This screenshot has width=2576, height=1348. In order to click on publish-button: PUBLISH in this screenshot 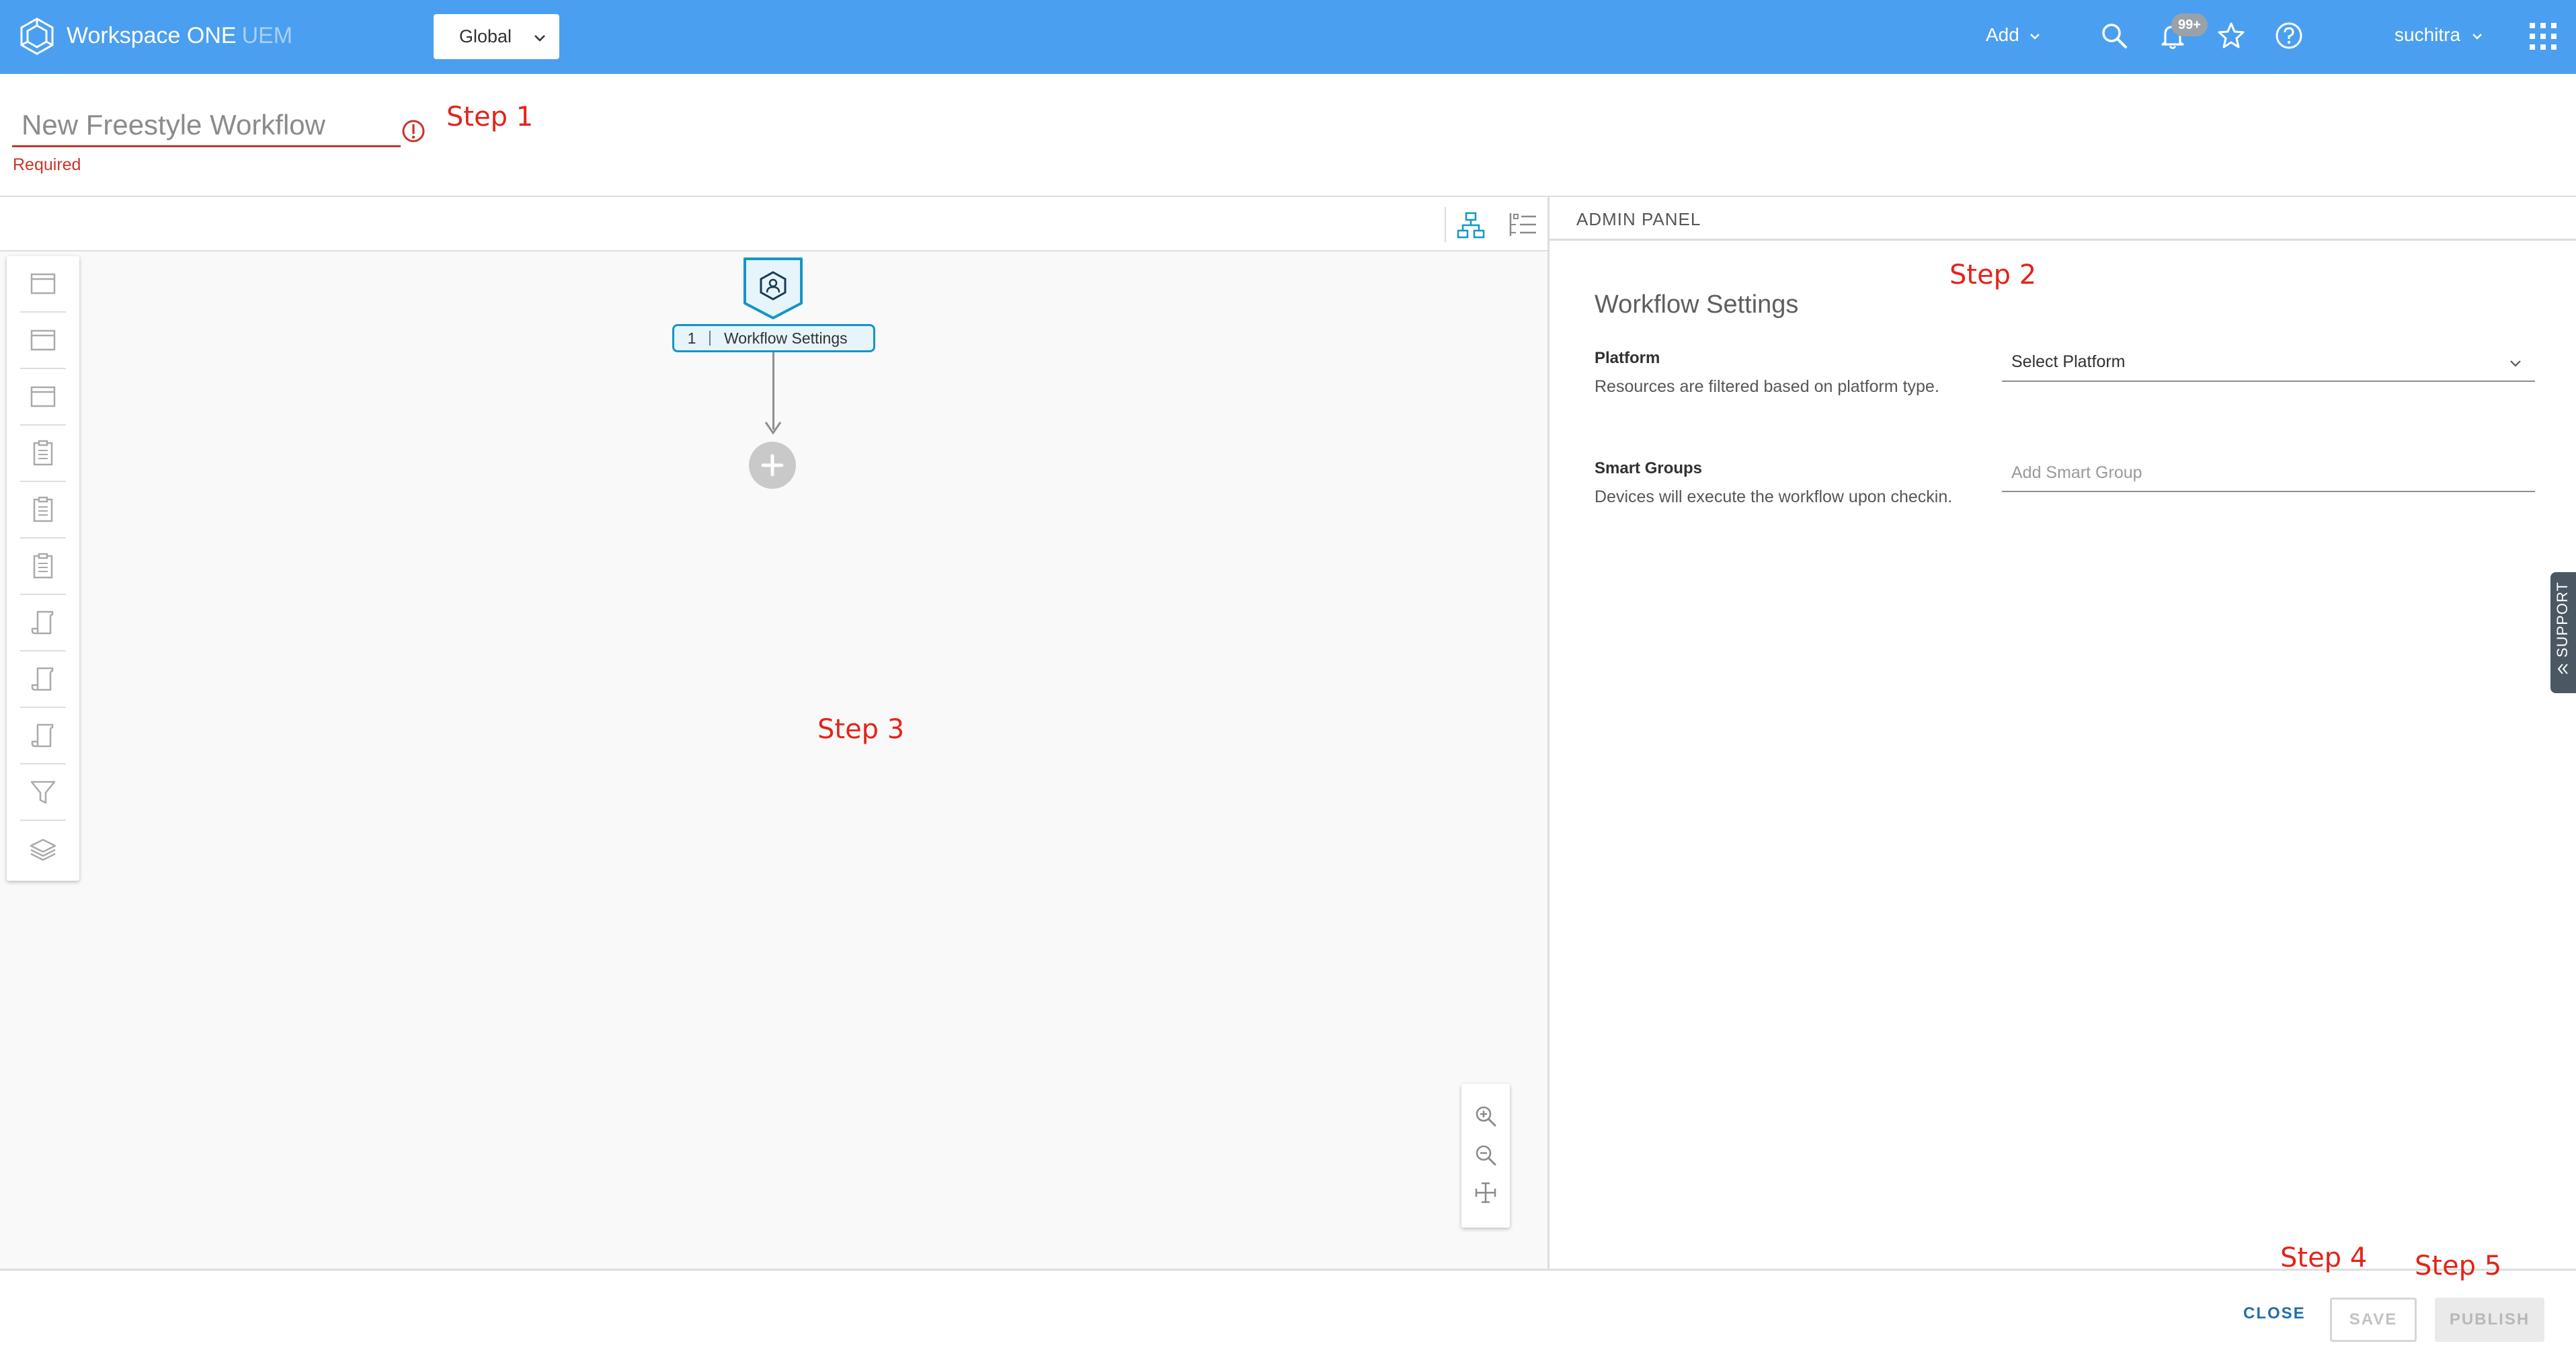, I will do `click(2489, 1320)`.